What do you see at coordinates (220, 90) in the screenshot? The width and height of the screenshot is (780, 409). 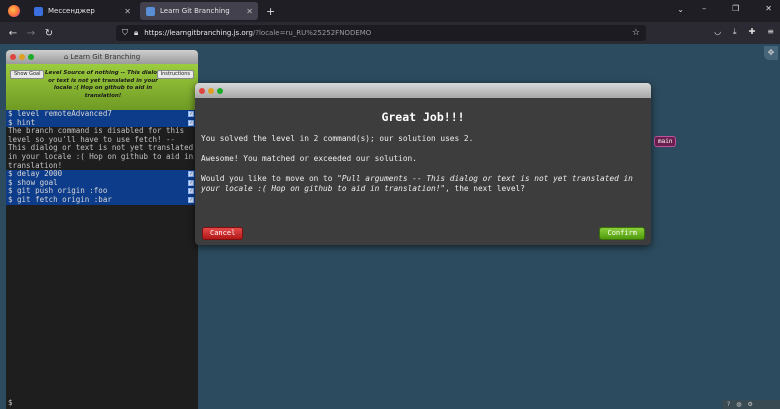 I see `maximize-dot-icon` at bounding box center [220, 90].